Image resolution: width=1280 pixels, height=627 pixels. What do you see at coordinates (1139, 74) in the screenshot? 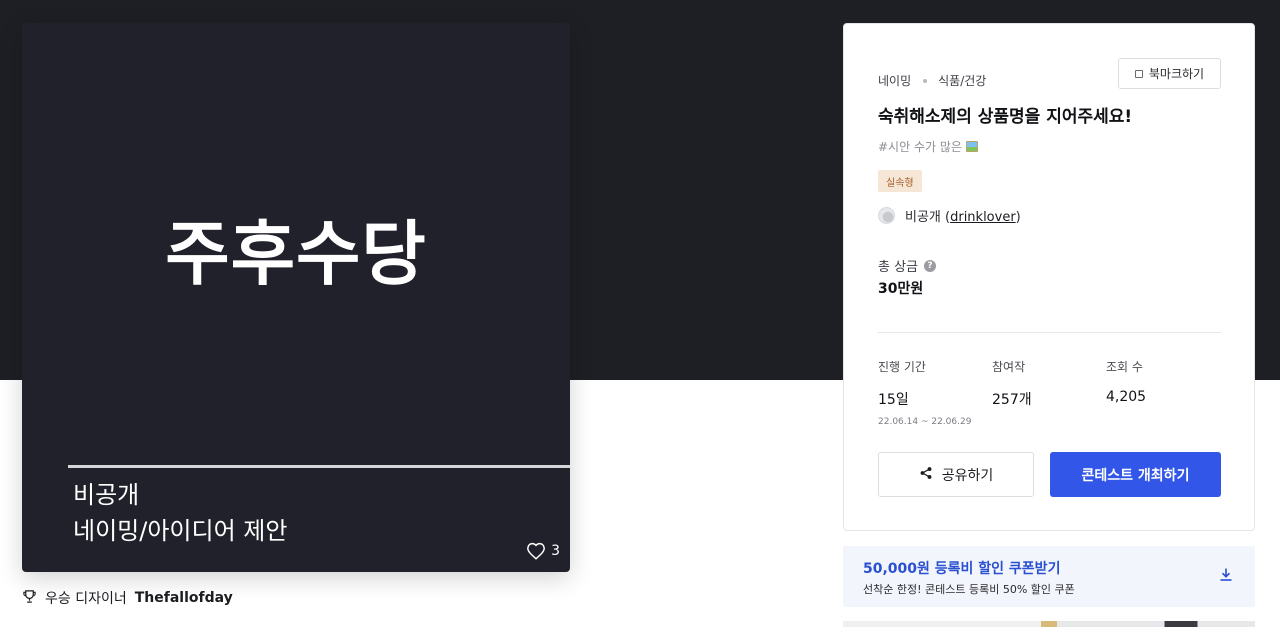
I see `bookmark-icon` at bounding box center [1139, 74].